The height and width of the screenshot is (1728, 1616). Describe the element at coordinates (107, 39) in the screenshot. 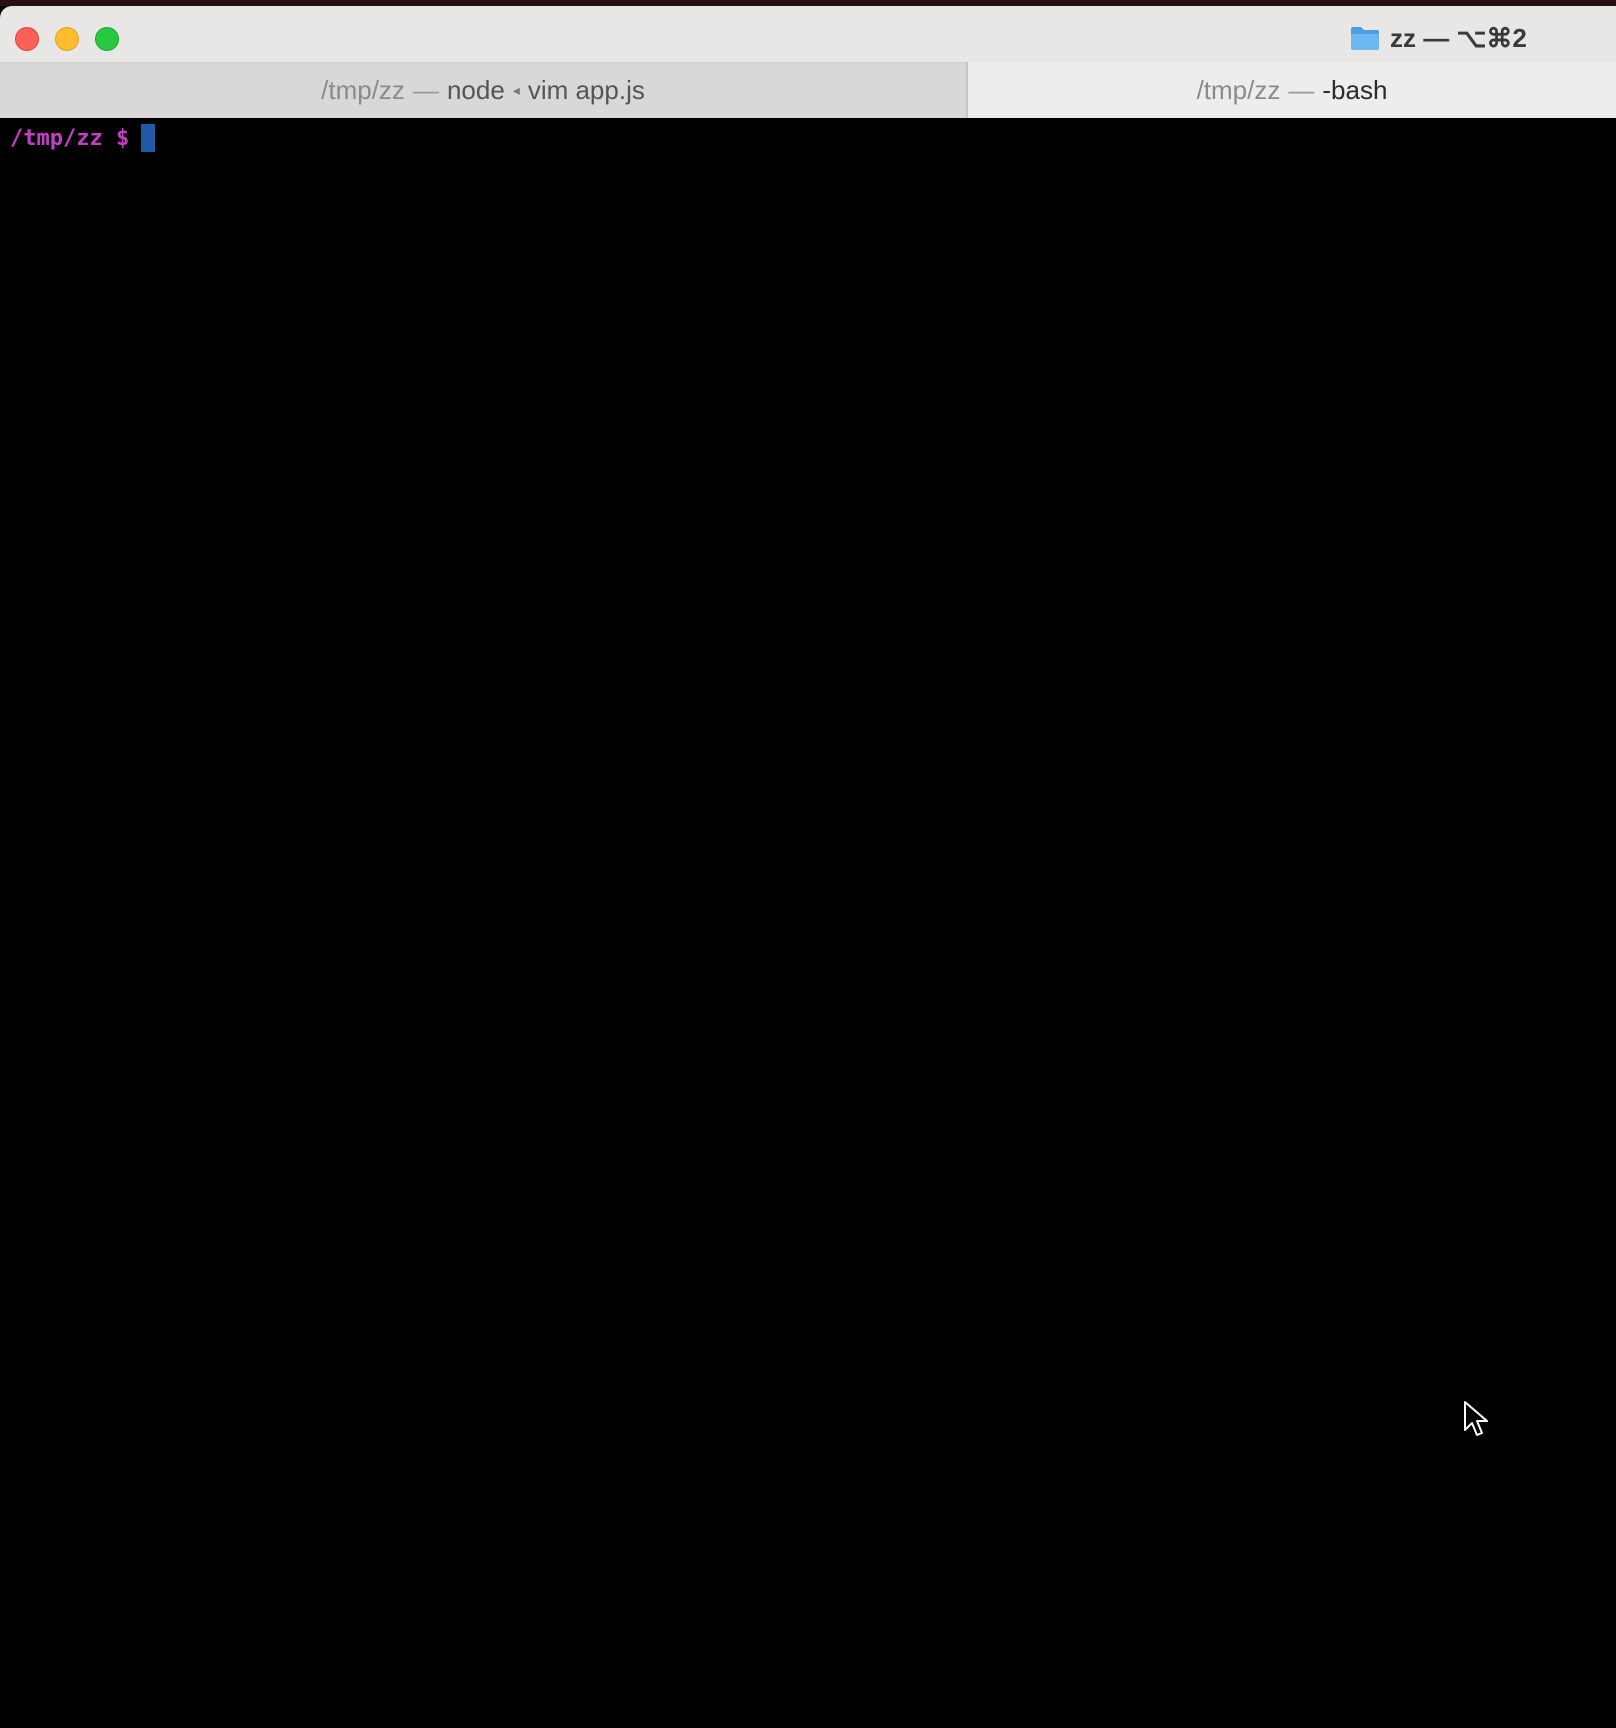

I see `zoom-button` at that location.